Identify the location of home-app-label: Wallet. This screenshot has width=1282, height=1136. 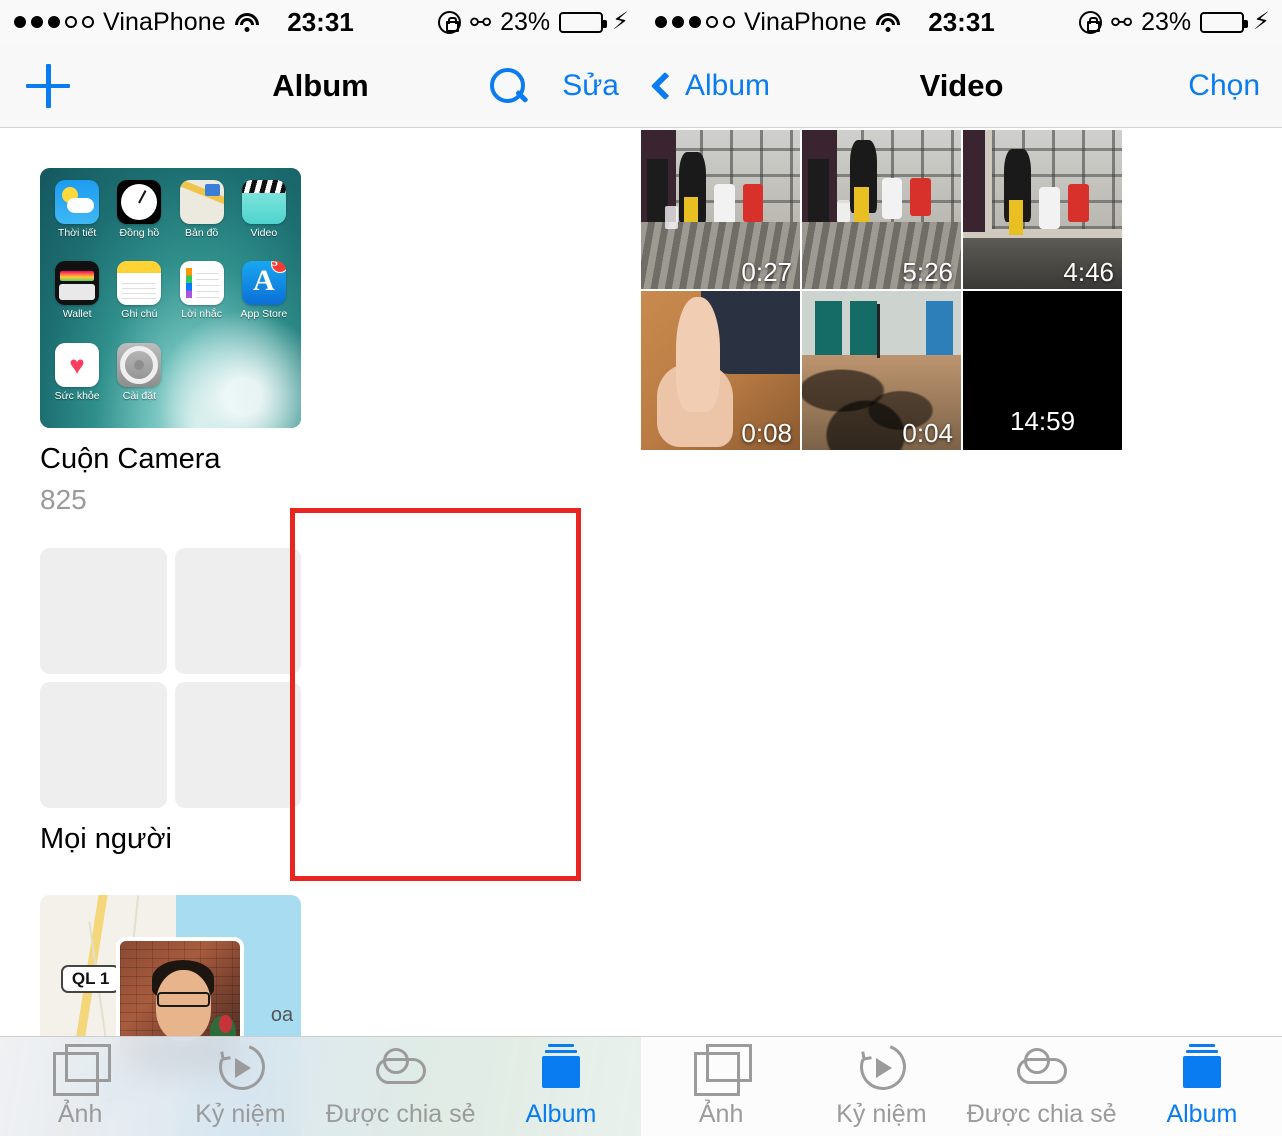
(77, 314).